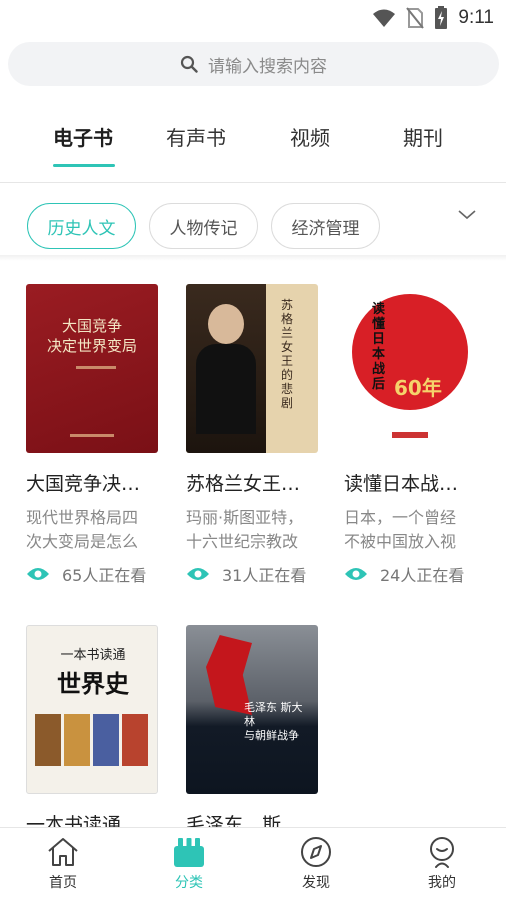  Describe the element at coordinates (310, 136) in the screenshot. I see `tab-videos: 视频` at that location.